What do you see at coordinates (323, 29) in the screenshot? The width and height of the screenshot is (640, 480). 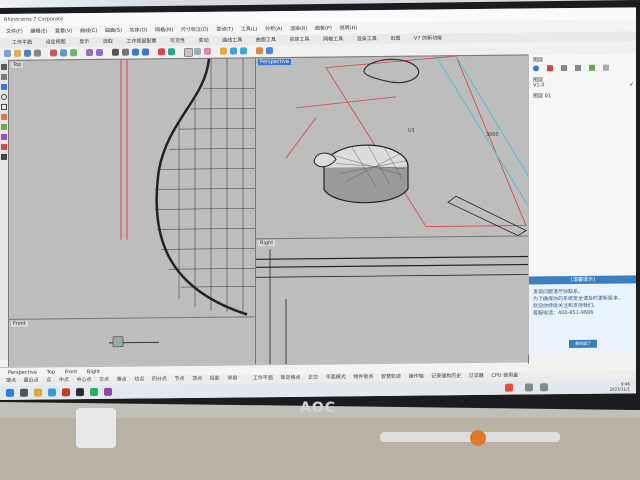 I see `menu-panels: 面板(P)` at bounding box center [323, 29].